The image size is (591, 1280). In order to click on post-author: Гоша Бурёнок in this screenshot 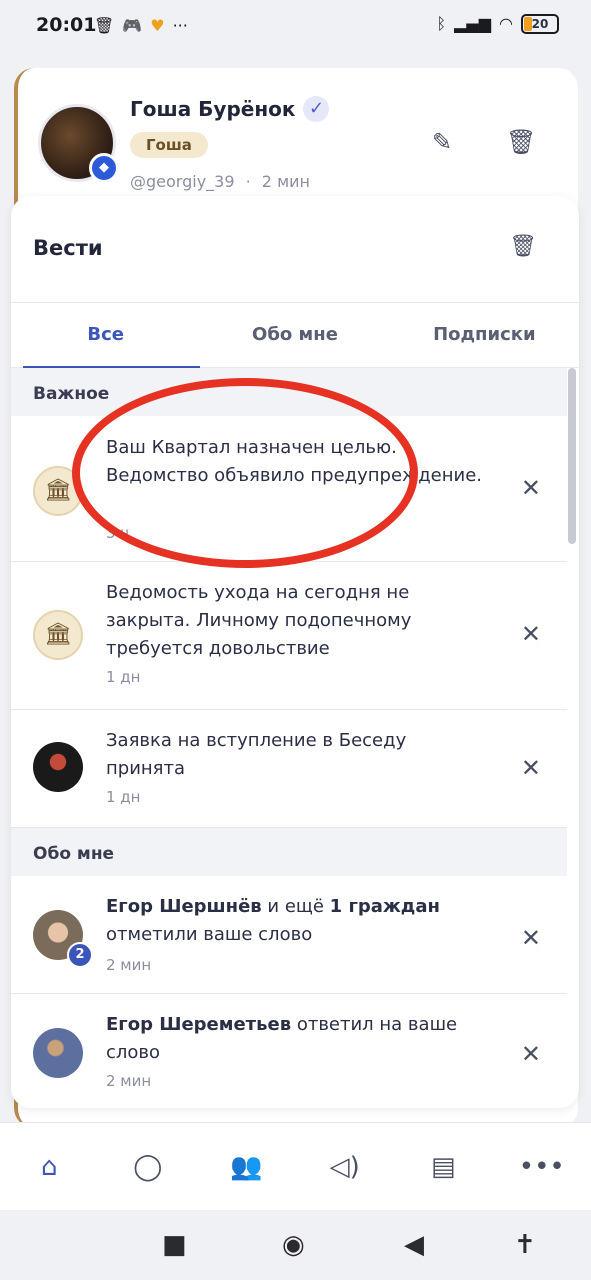, I will do `click(212, 109)`.